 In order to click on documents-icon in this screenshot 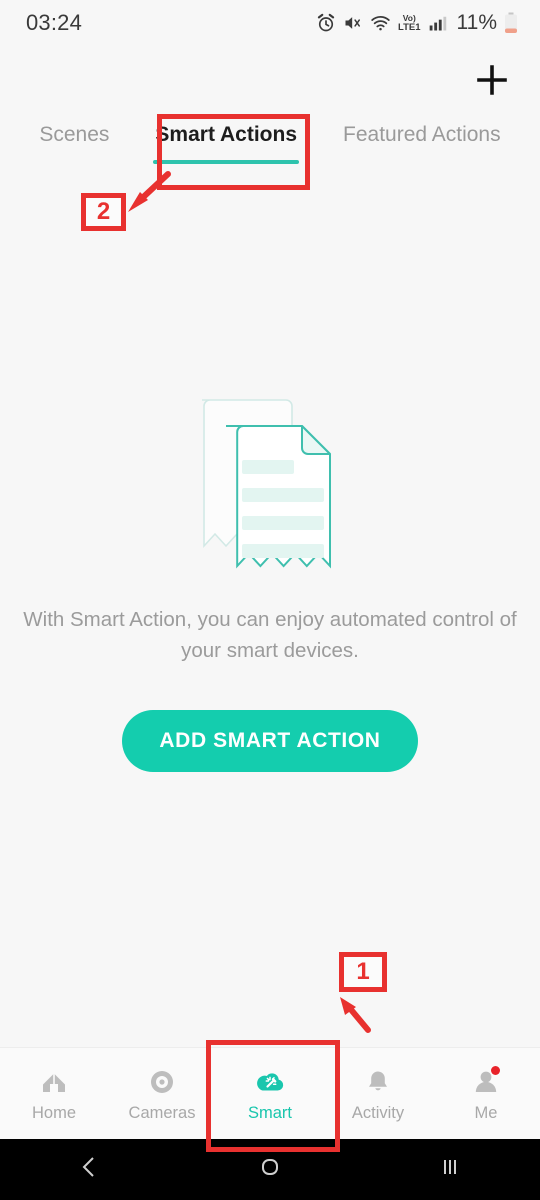, I will do `click(266, 484)`.